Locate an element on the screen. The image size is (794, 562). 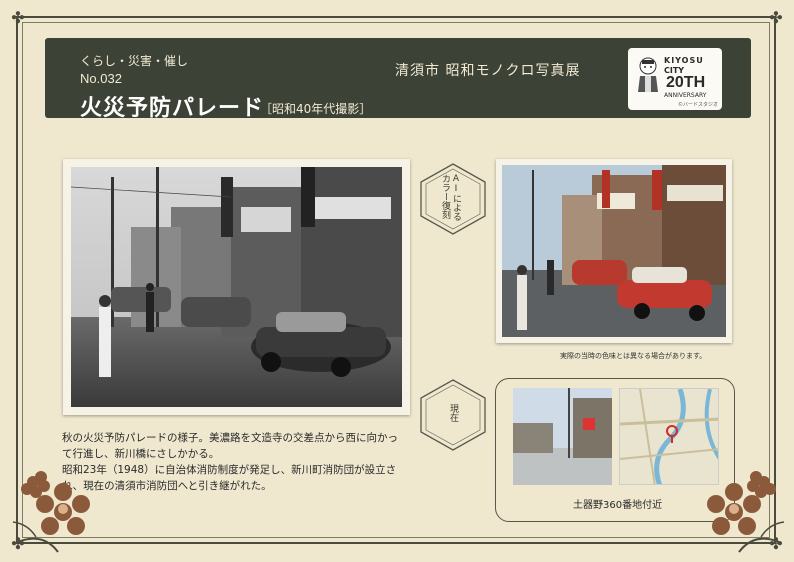
parade-photo-color is located at coordinates (614, 251).